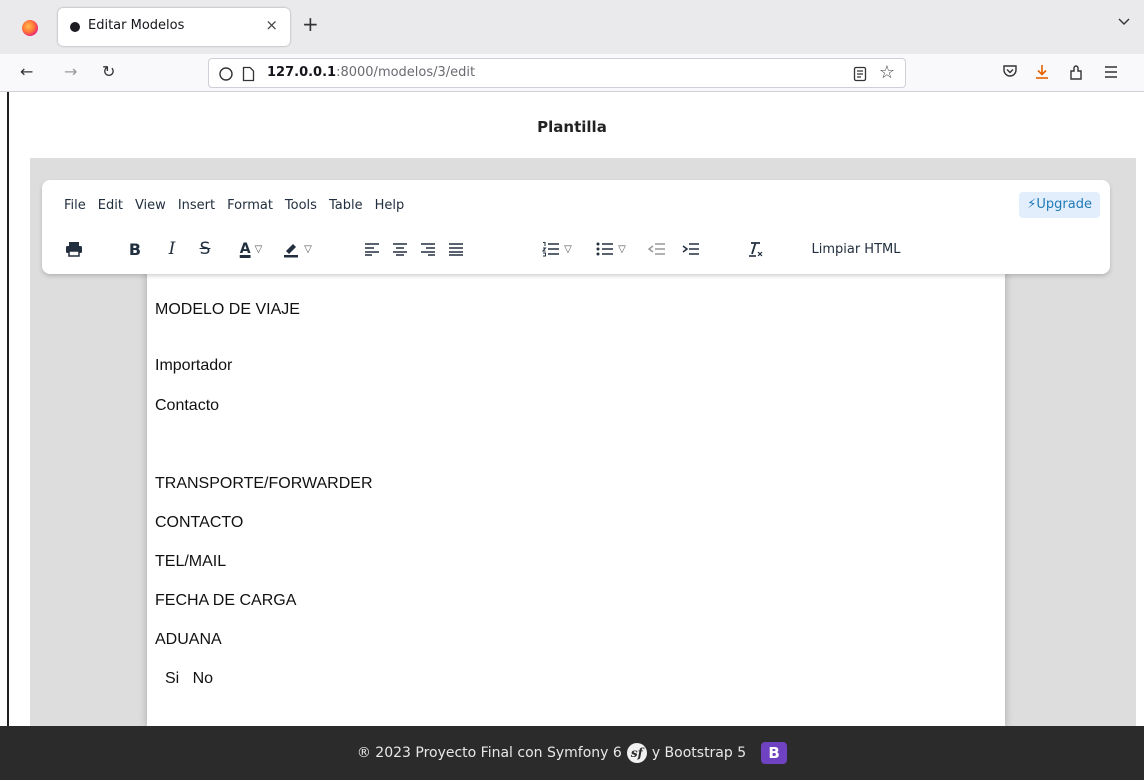 Image resolution: width=1144 pixels, height=780 pixels. Describe the element at coordinates (264, 484) in the screenshot. I see `doc-line: TRANSPORTE/FORWARDER` at that location.